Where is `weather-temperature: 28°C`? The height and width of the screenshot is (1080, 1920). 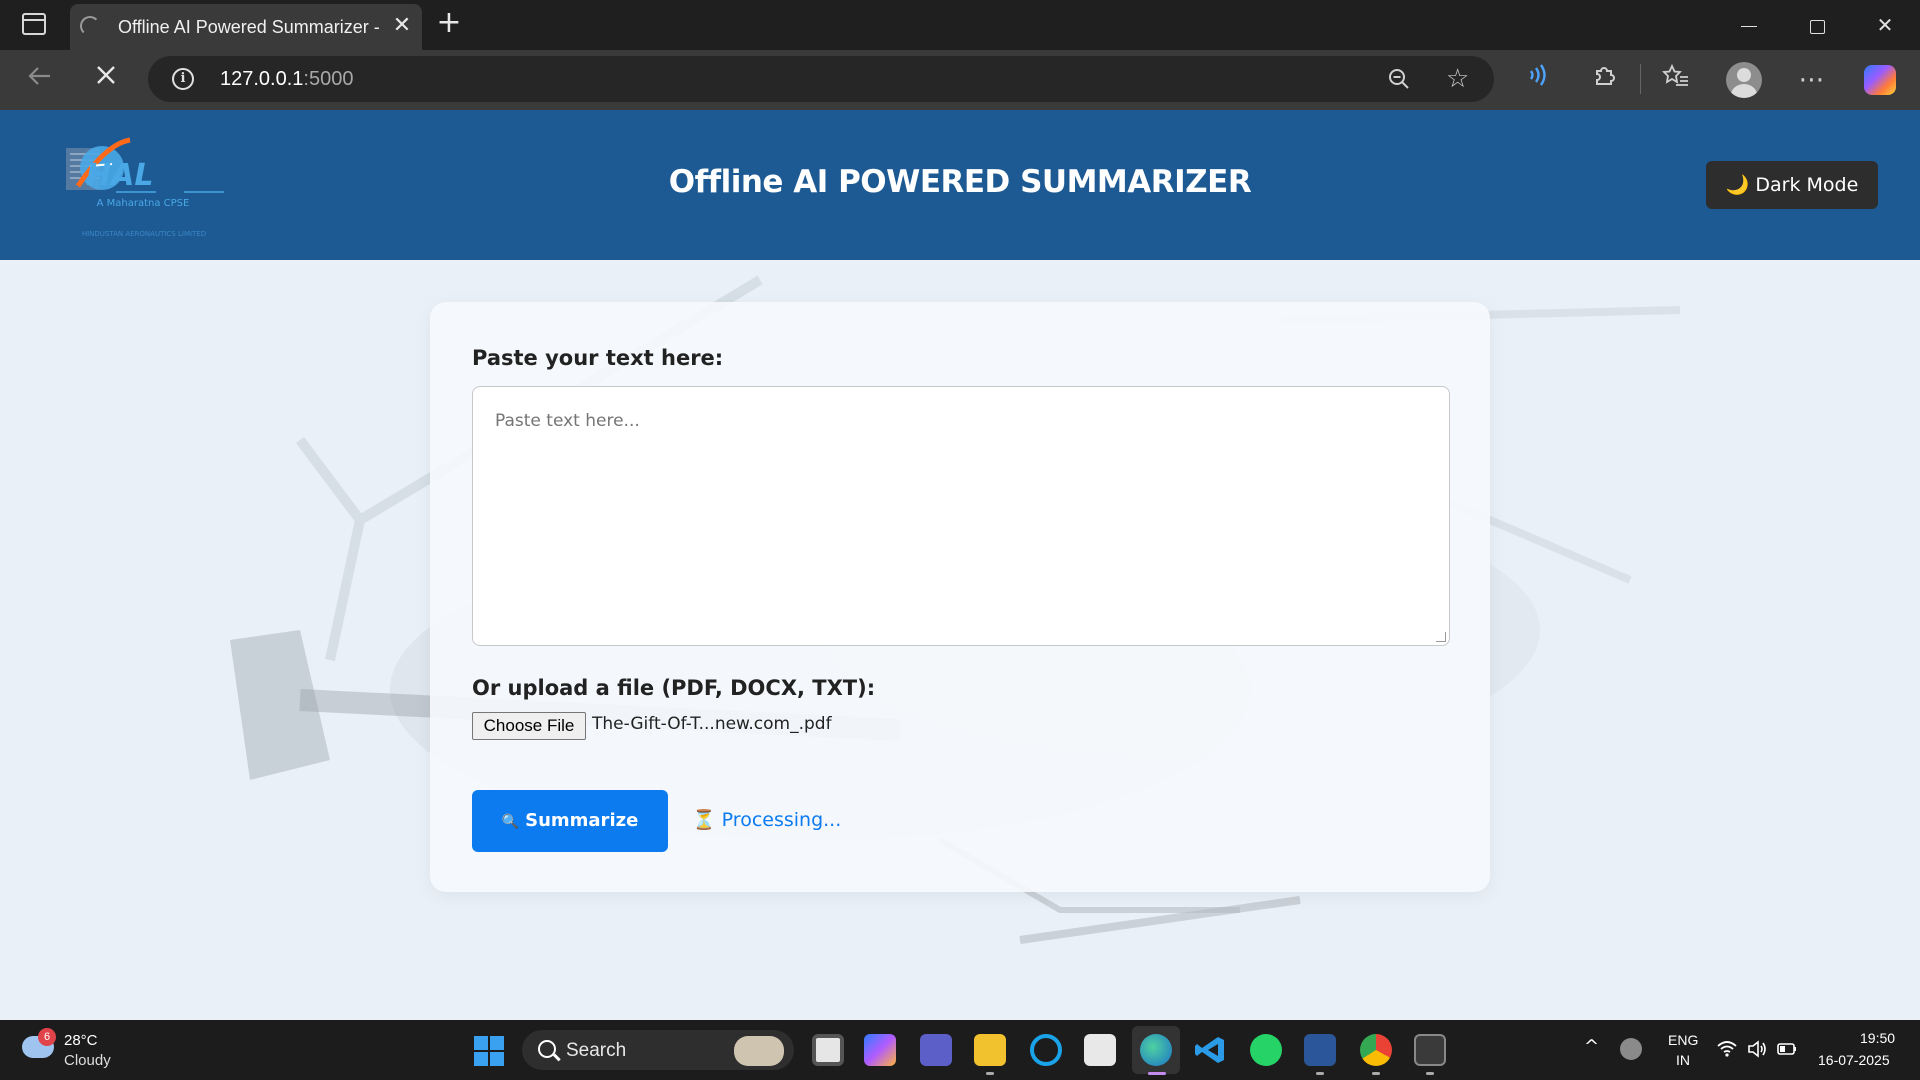
weather-temperature: 28°C is located at coordinates (81, 1040).